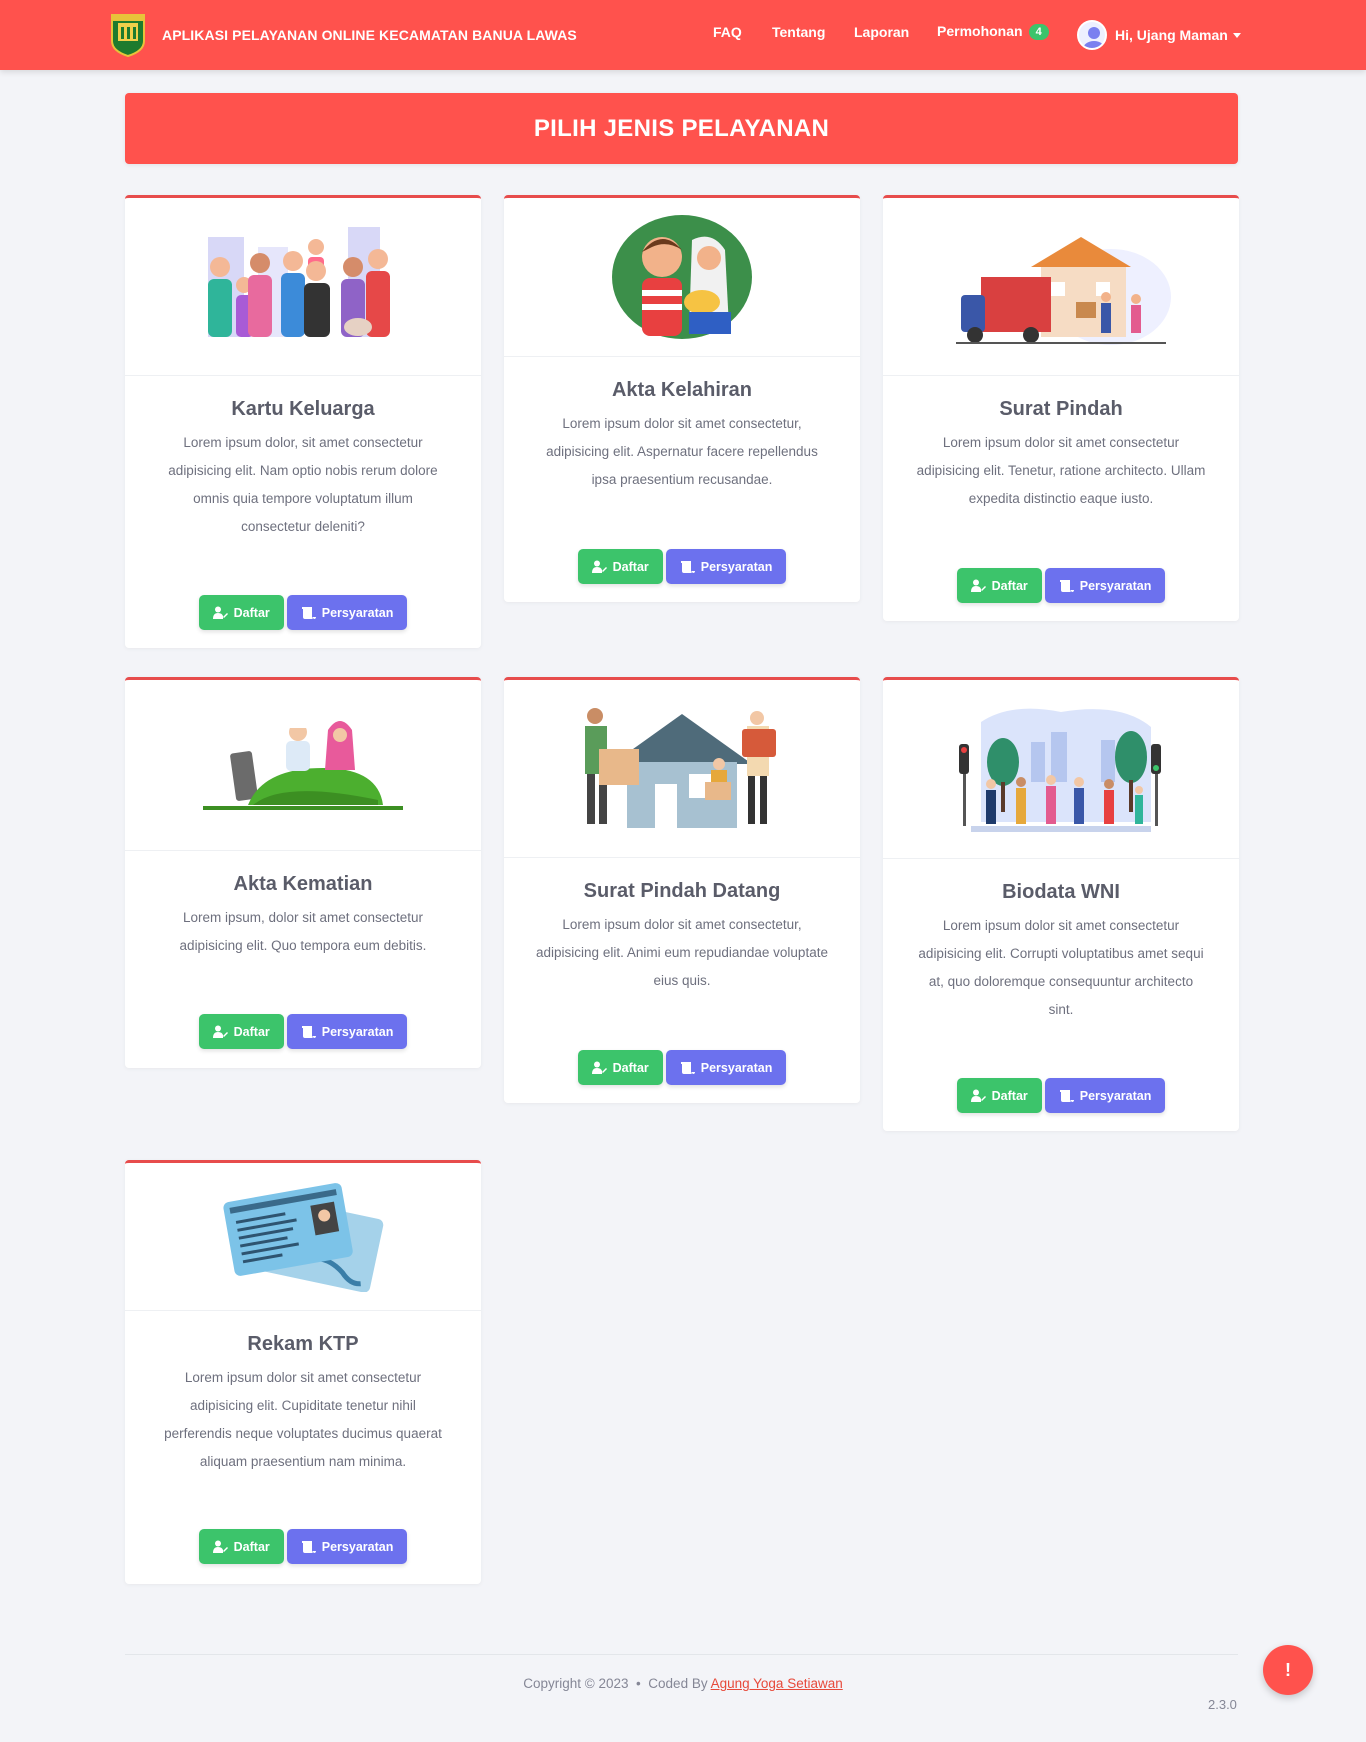 The height and width of the screenshot is (1742, 1366). Describe the element at coordinates (682, 277) in the screenshot. I see `birth-illustration-icon` at that location.